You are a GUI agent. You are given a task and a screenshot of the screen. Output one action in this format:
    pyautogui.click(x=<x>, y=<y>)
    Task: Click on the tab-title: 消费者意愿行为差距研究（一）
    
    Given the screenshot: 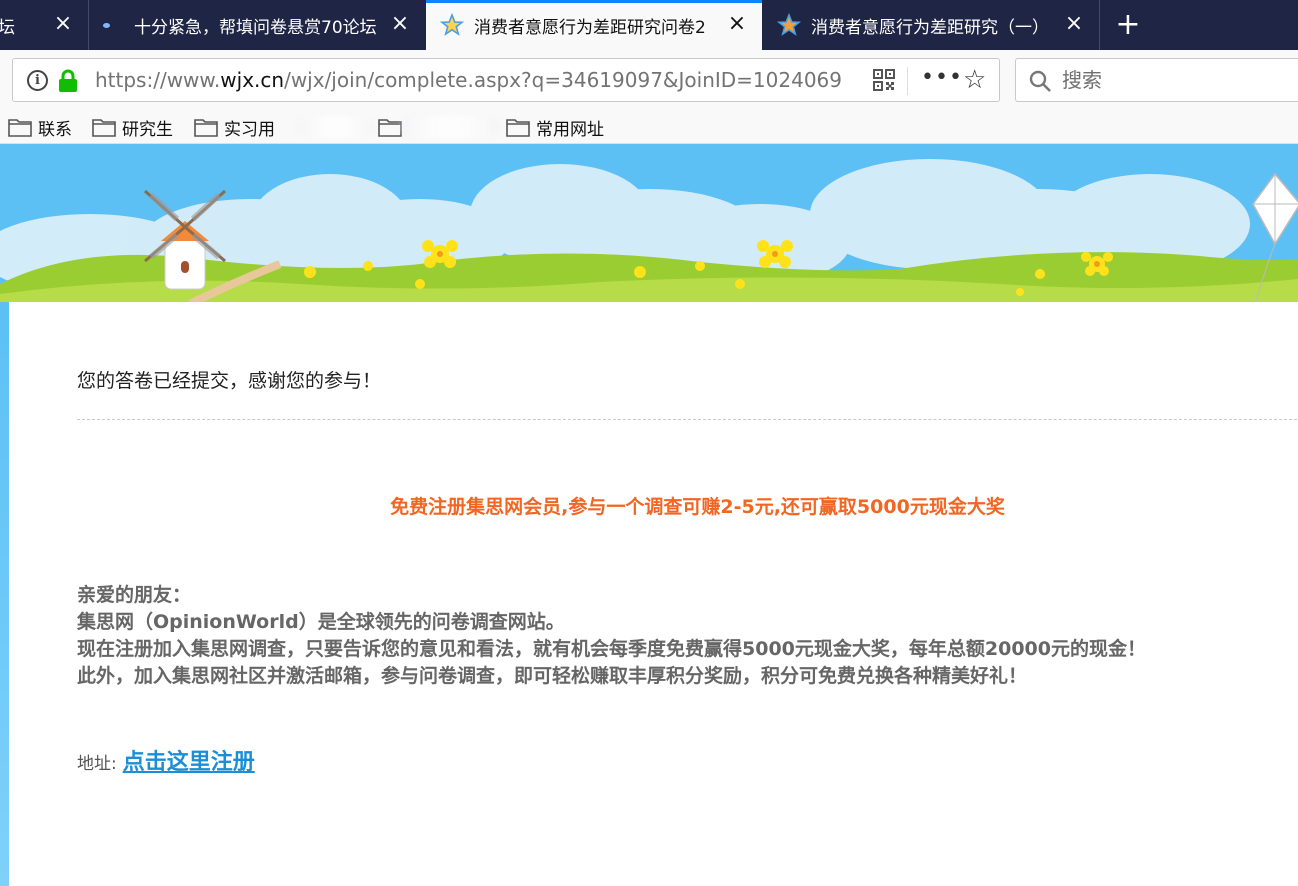 What is the action you would take?
    pyautogui.click(x=930, y=27)
    